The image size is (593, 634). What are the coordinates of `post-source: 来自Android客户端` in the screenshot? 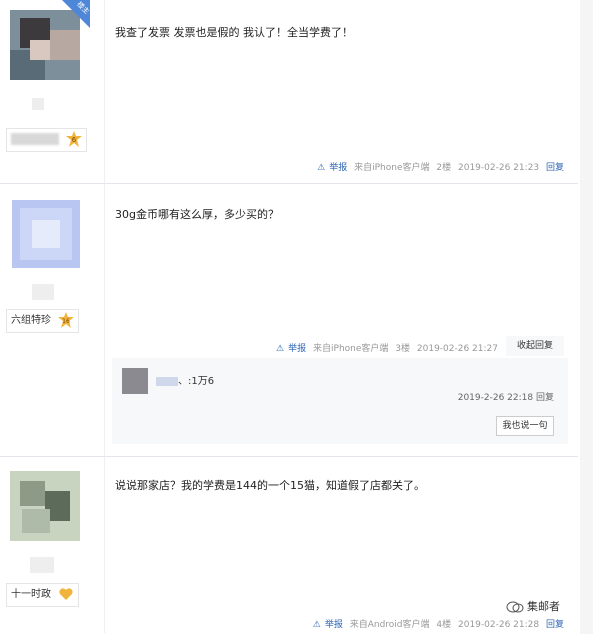 It's located at (389, 625).